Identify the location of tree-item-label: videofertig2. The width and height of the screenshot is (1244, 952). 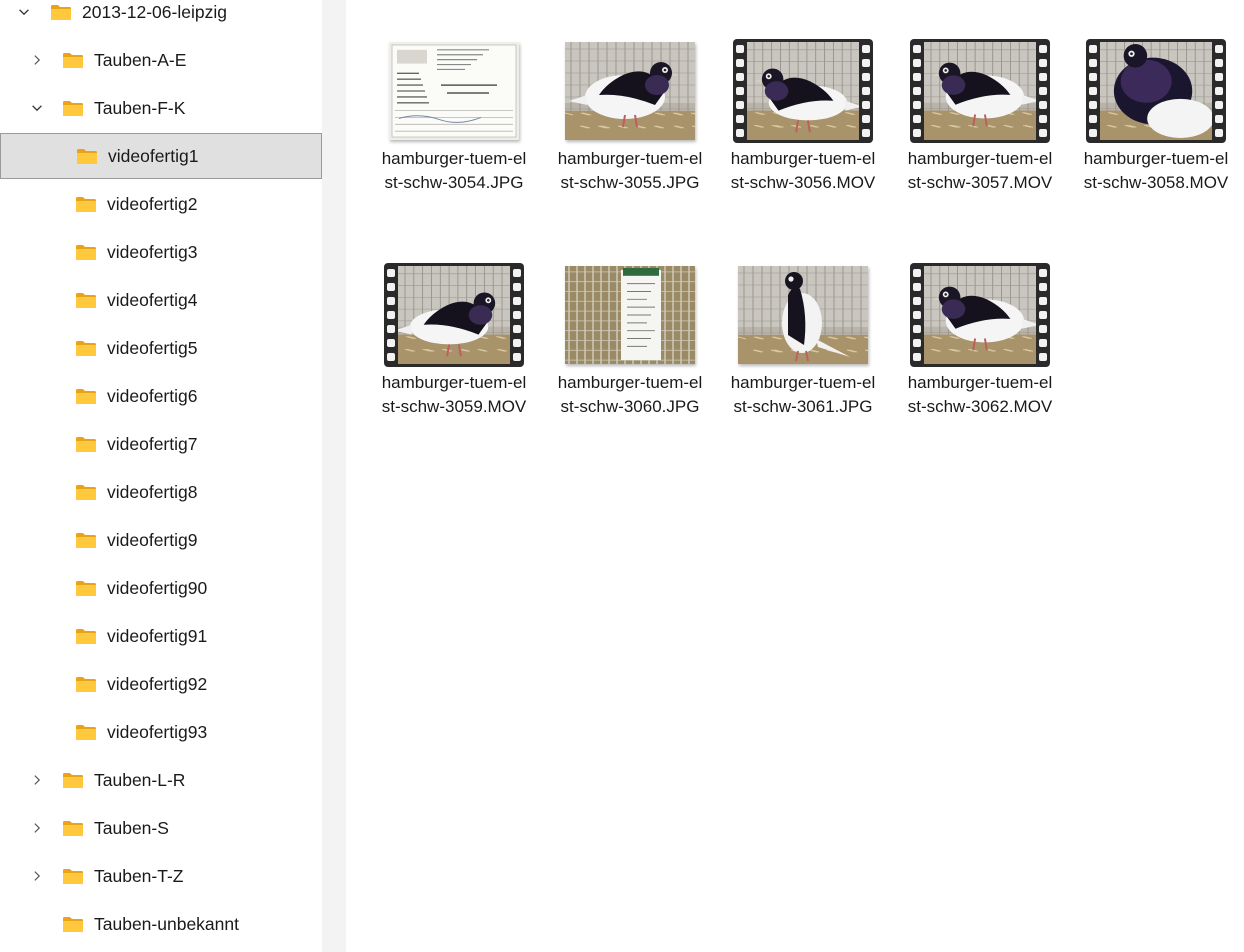
(152, 203).